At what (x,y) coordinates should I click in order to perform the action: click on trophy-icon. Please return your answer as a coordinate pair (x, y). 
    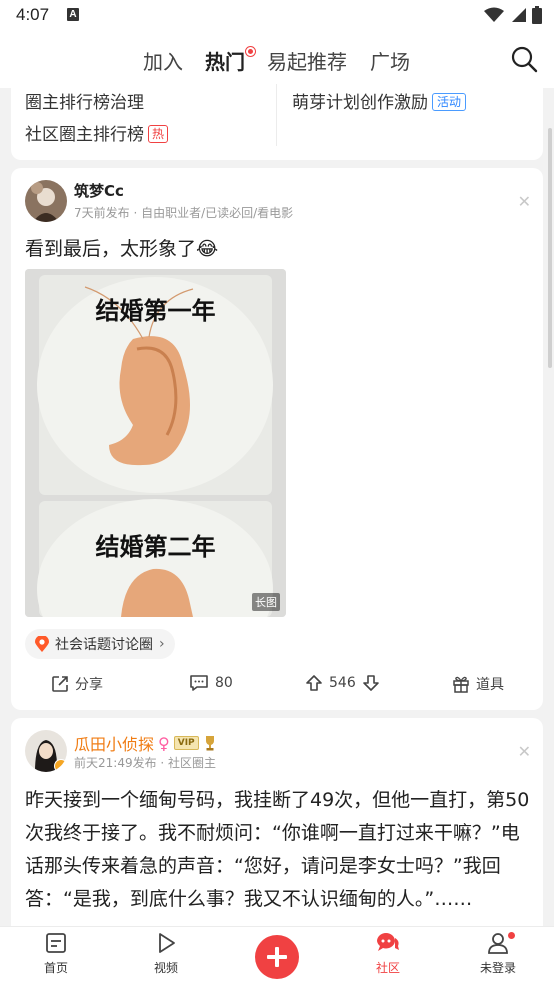
    Looking at the image, I should click on (209, 743).